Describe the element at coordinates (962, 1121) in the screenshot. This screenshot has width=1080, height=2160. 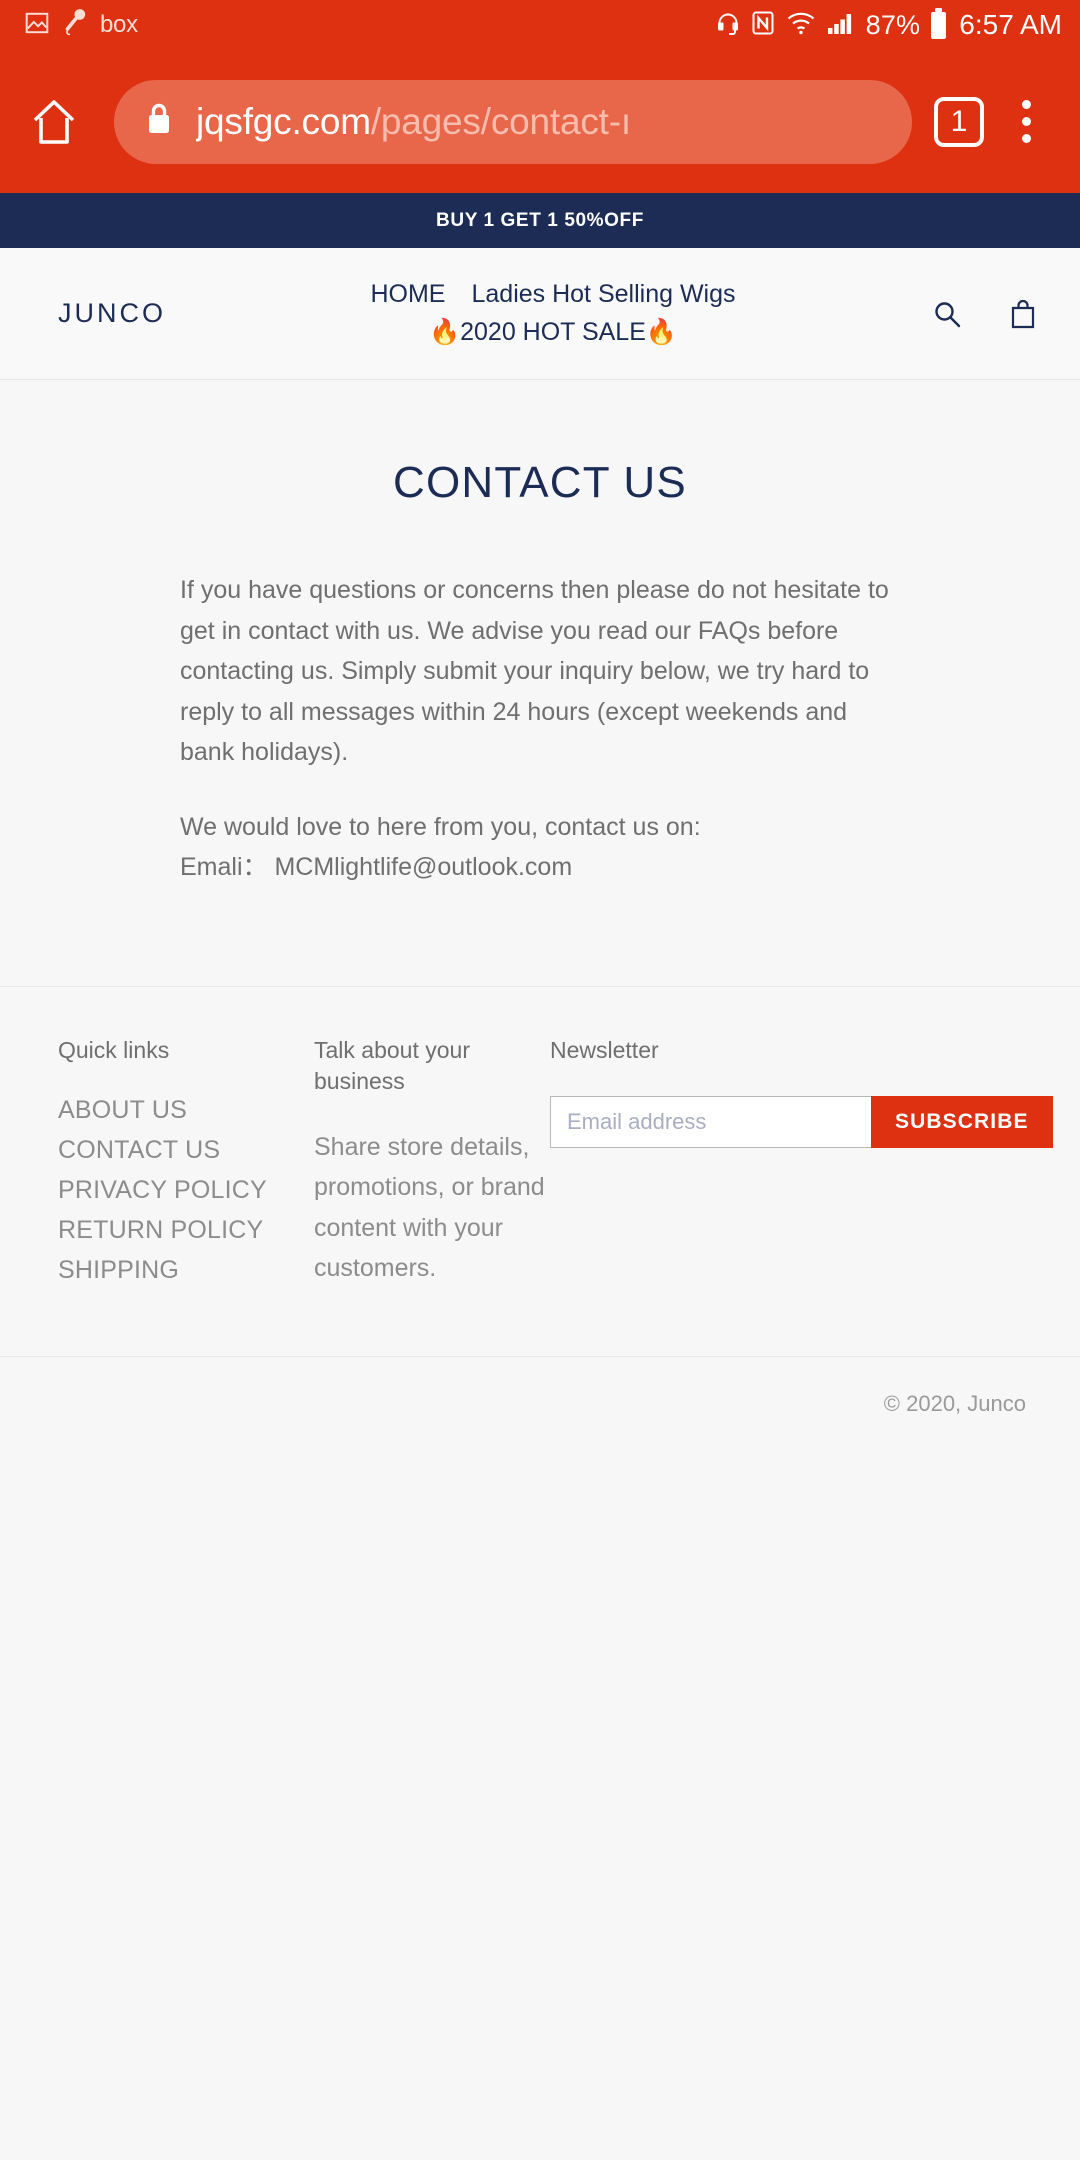
I see `subscribe-button: SUBSCRIBE` at that location.